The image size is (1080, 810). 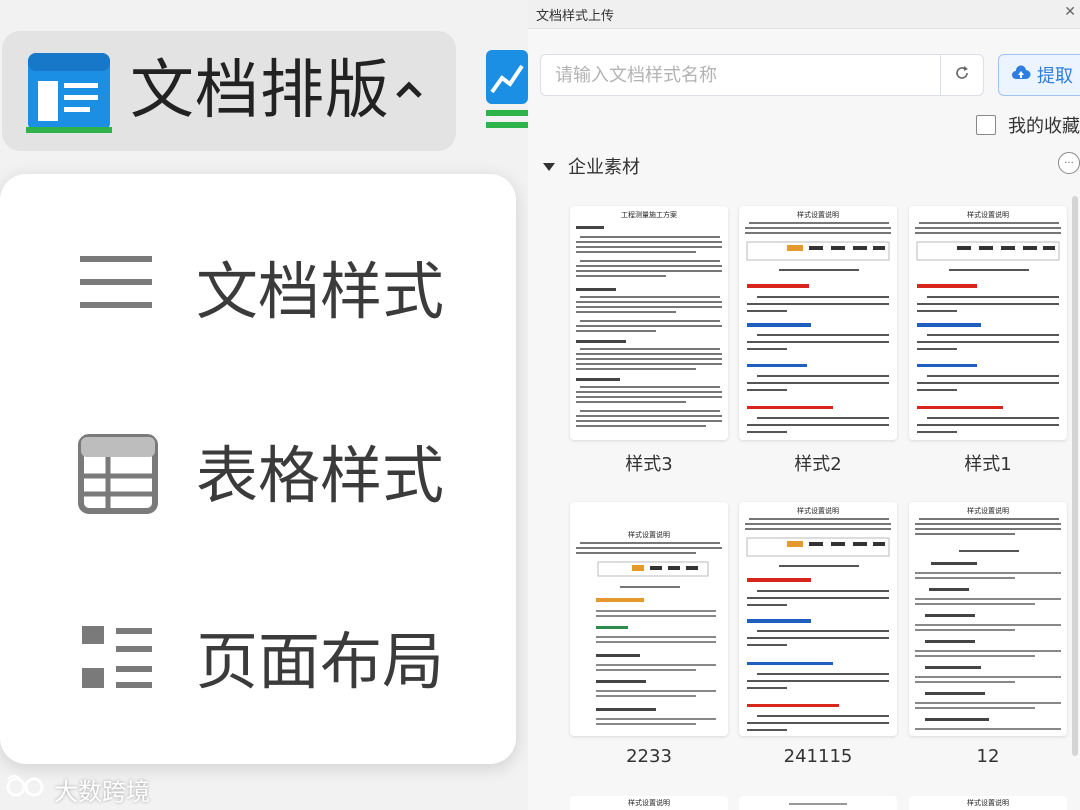 I want to click on refresh-icon, so click(x=962, y=75).